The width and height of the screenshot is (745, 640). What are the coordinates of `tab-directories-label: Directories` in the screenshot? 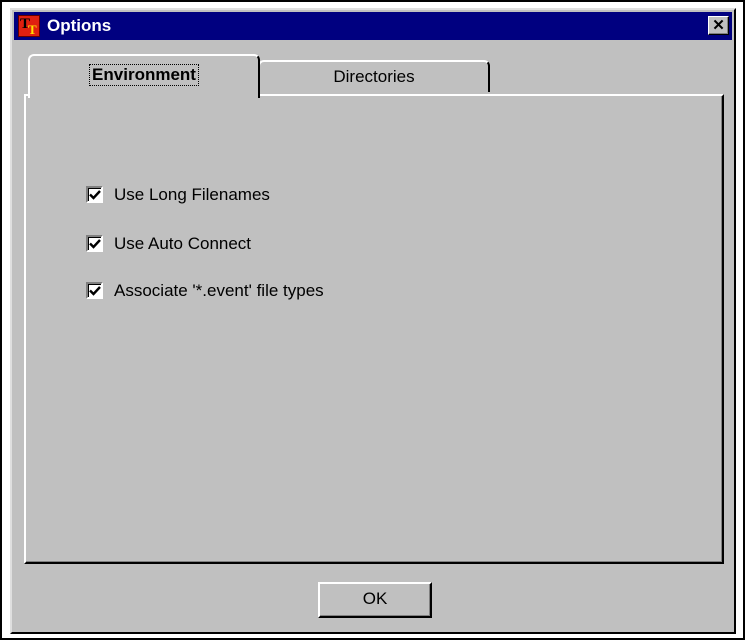 It's located at (374, 76).